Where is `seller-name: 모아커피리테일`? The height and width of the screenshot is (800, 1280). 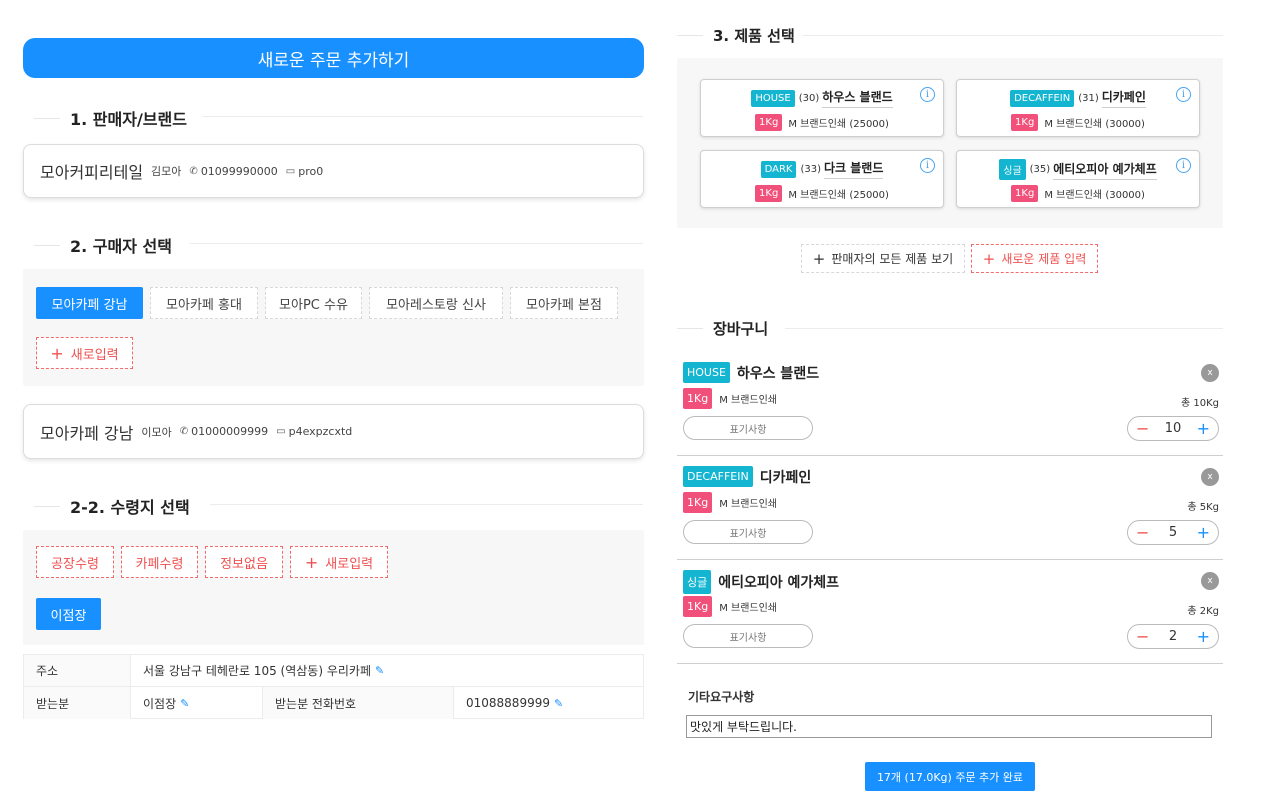
seller-name: 모아커피리테일 is located at coordinates (92, 172).